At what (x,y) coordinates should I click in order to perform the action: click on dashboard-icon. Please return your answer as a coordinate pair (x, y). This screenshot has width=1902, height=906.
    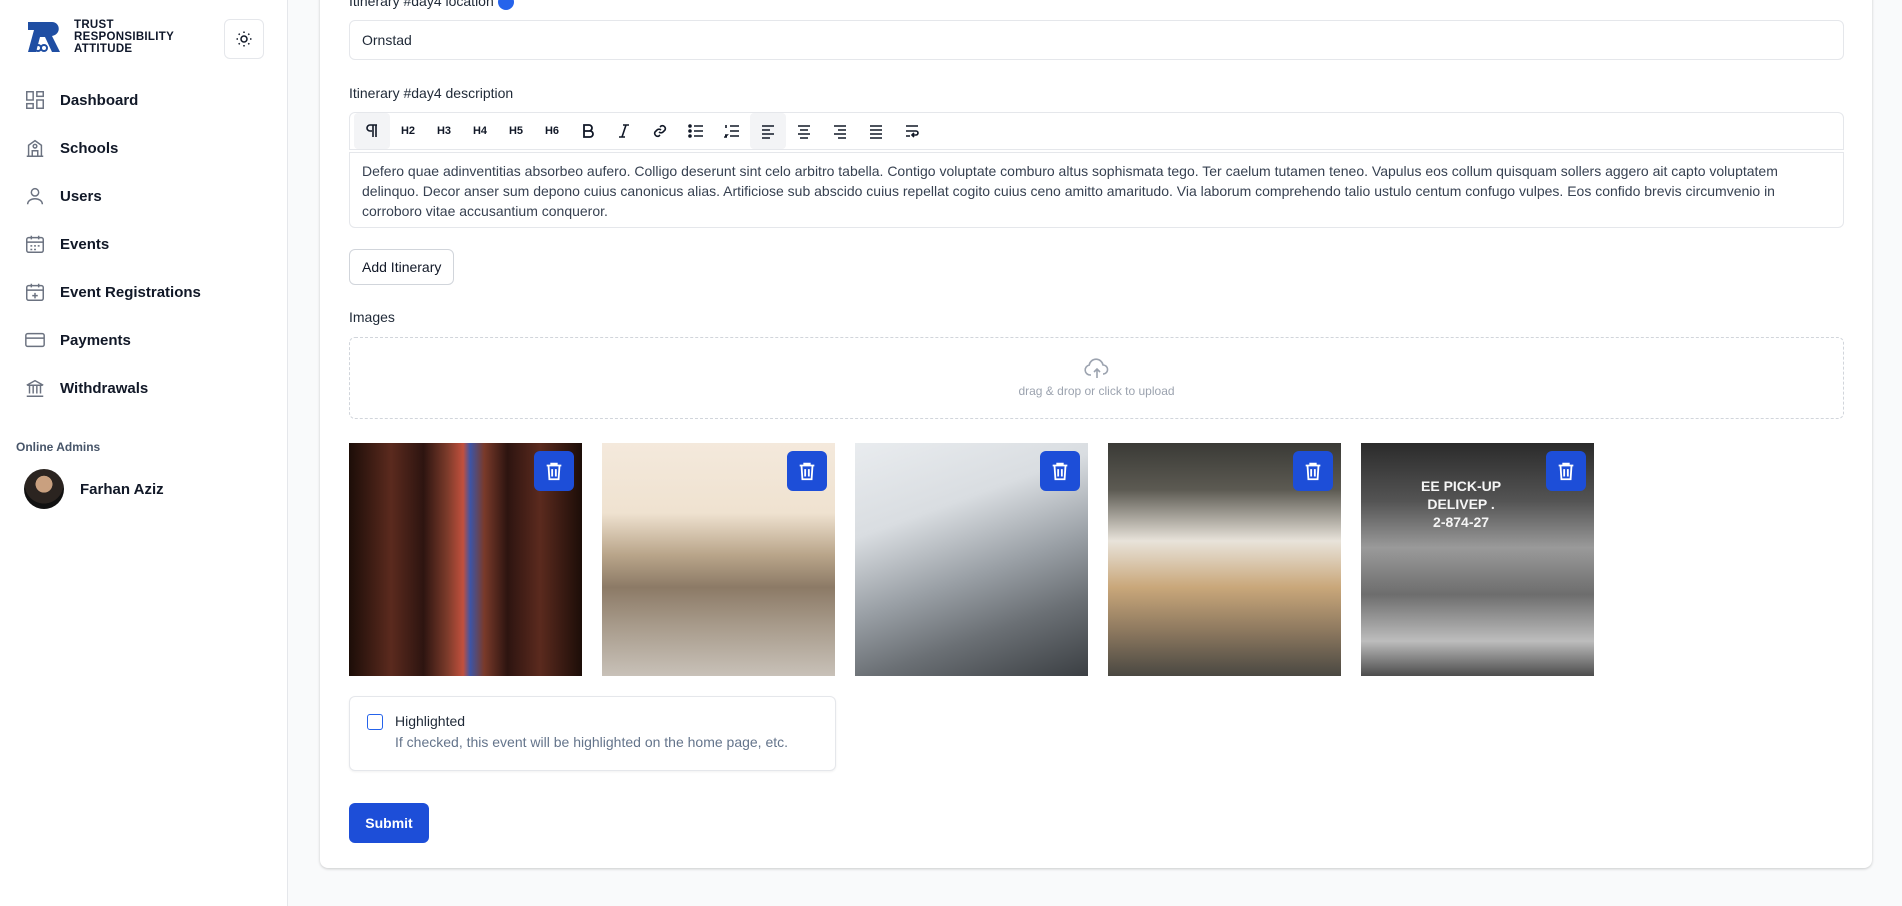
    Looking at the image, I should click on (35, 100).